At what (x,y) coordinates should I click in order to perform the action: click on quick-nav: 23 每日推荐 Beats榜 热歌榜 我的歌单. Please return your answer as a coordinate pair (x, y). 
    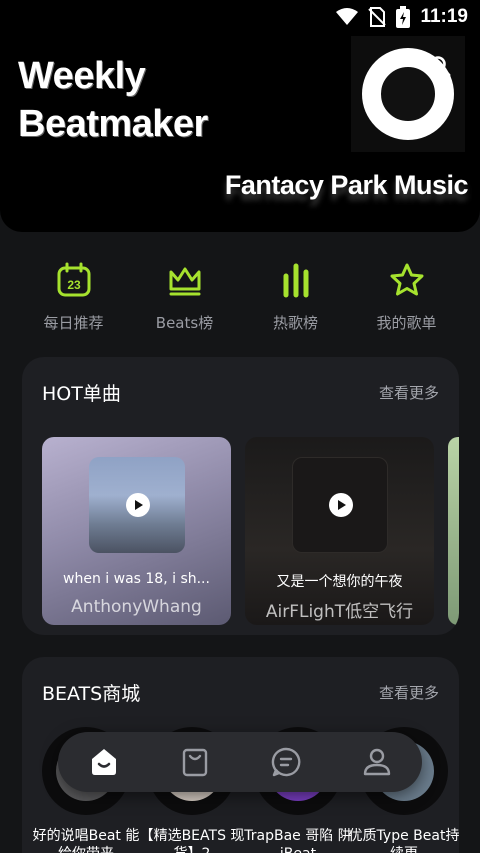
    Looking at the image, I should click on (240, 297).